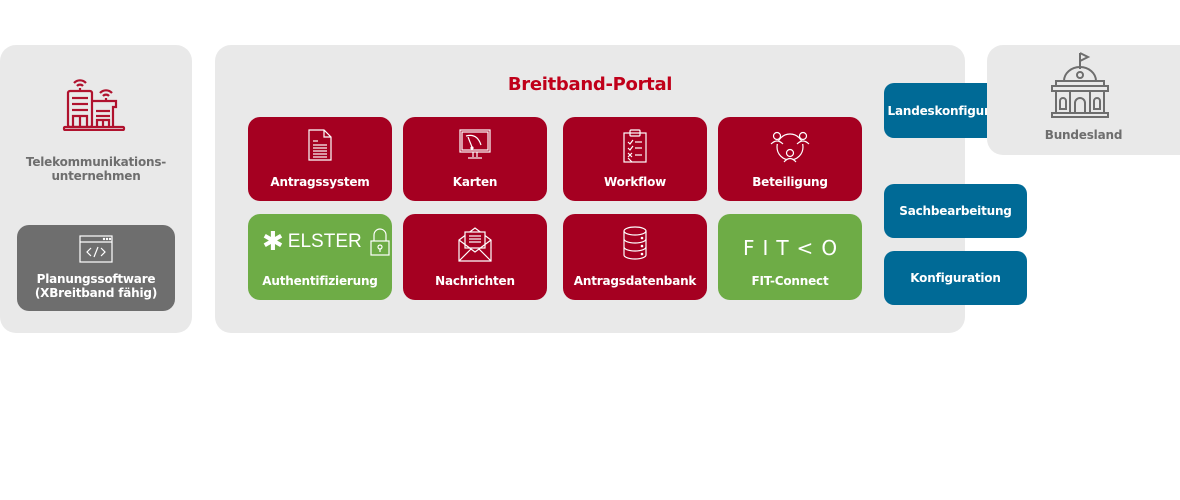 Image resolution: width=1180 pixels, height=500 pixels. Describe the element at coordinates (790, 182) in the screenshot. I see `tile-label: Beteiligung` at that location.